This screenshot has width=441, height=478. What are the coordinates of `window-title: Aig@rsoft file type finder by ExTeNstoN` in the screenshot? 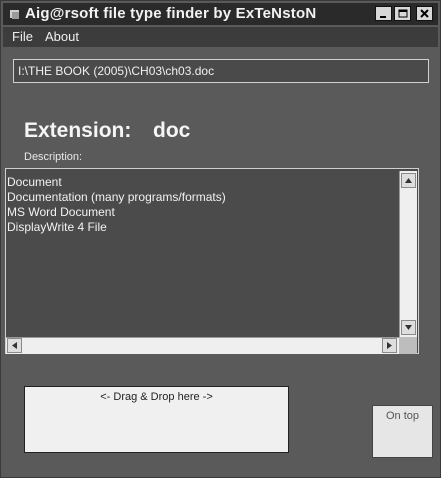 It's located at (171, 13).